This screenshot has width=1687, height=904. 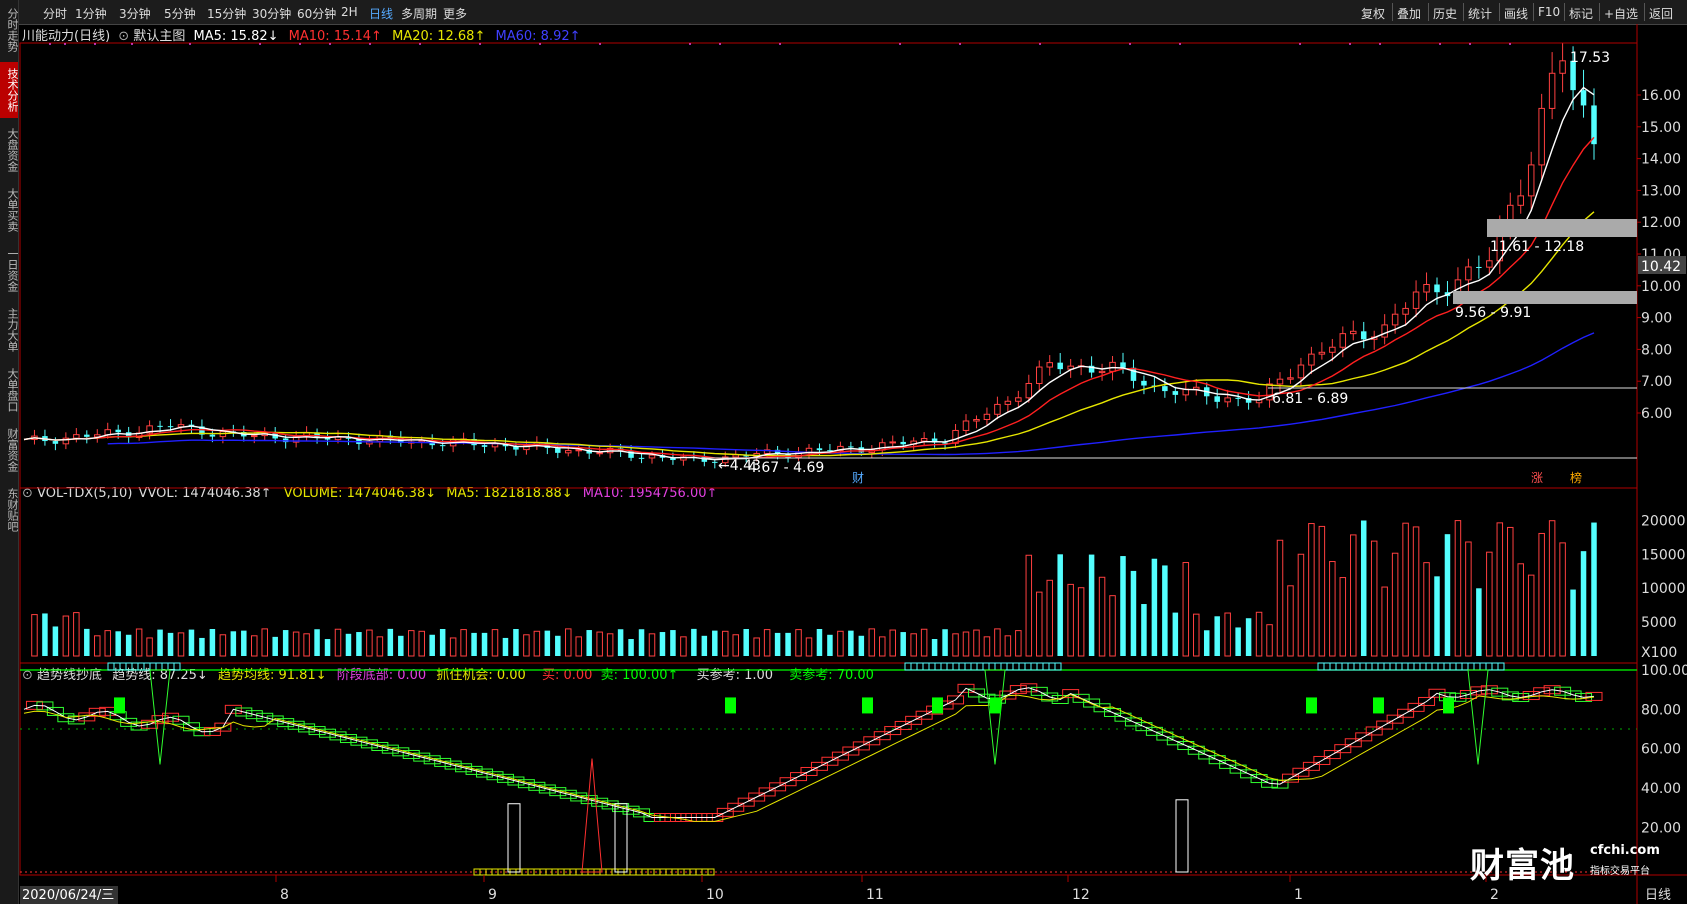 I want to click on limit-up-marker: 涨, so click(x=1537, y=477).